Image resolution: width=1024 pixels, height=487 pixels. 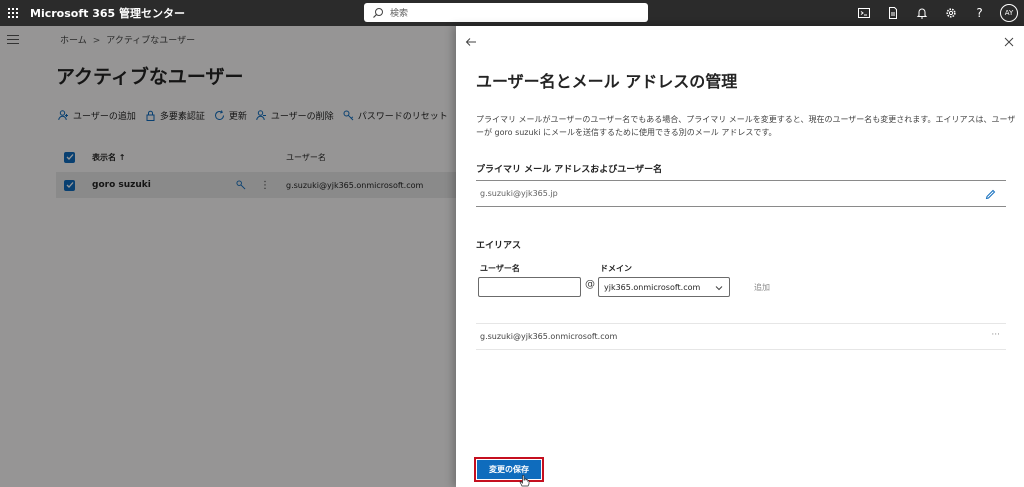 What do you see at coordinates (741, 336) in the screenshot?
I see `list-item: g.suzuki@yjk365.onmicrosoft.com ···` at bounding box center [741, 336].